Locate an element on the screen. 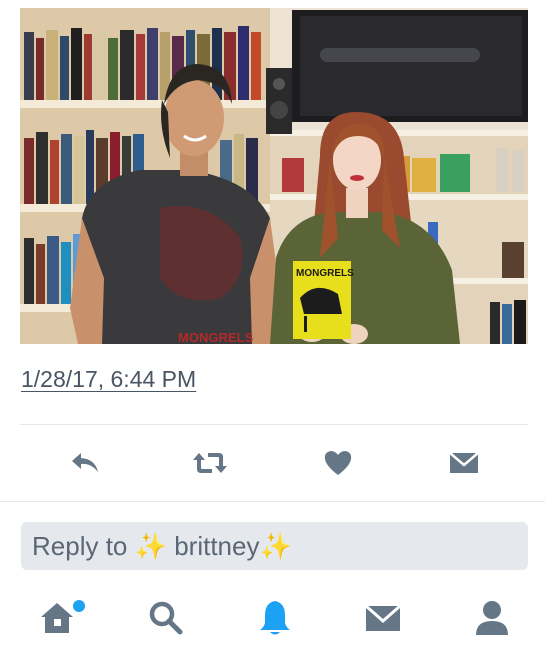 This screenshot has height=649, width=545. like-icon is located at coordinates (338, 463).